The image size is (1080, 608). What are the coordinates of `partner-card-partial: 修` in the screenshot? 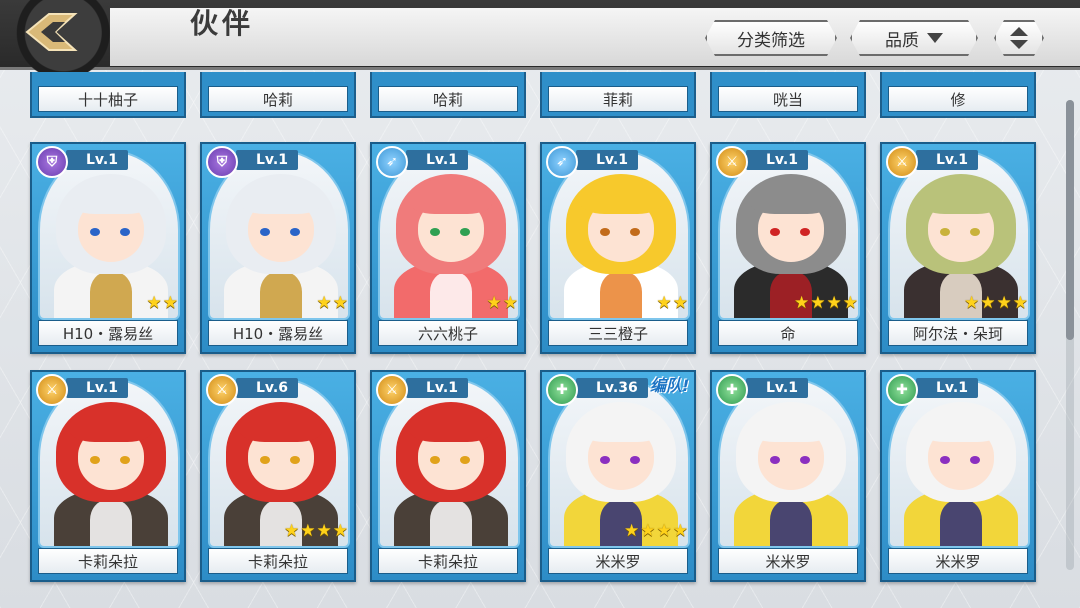 It's located at (958, 95).